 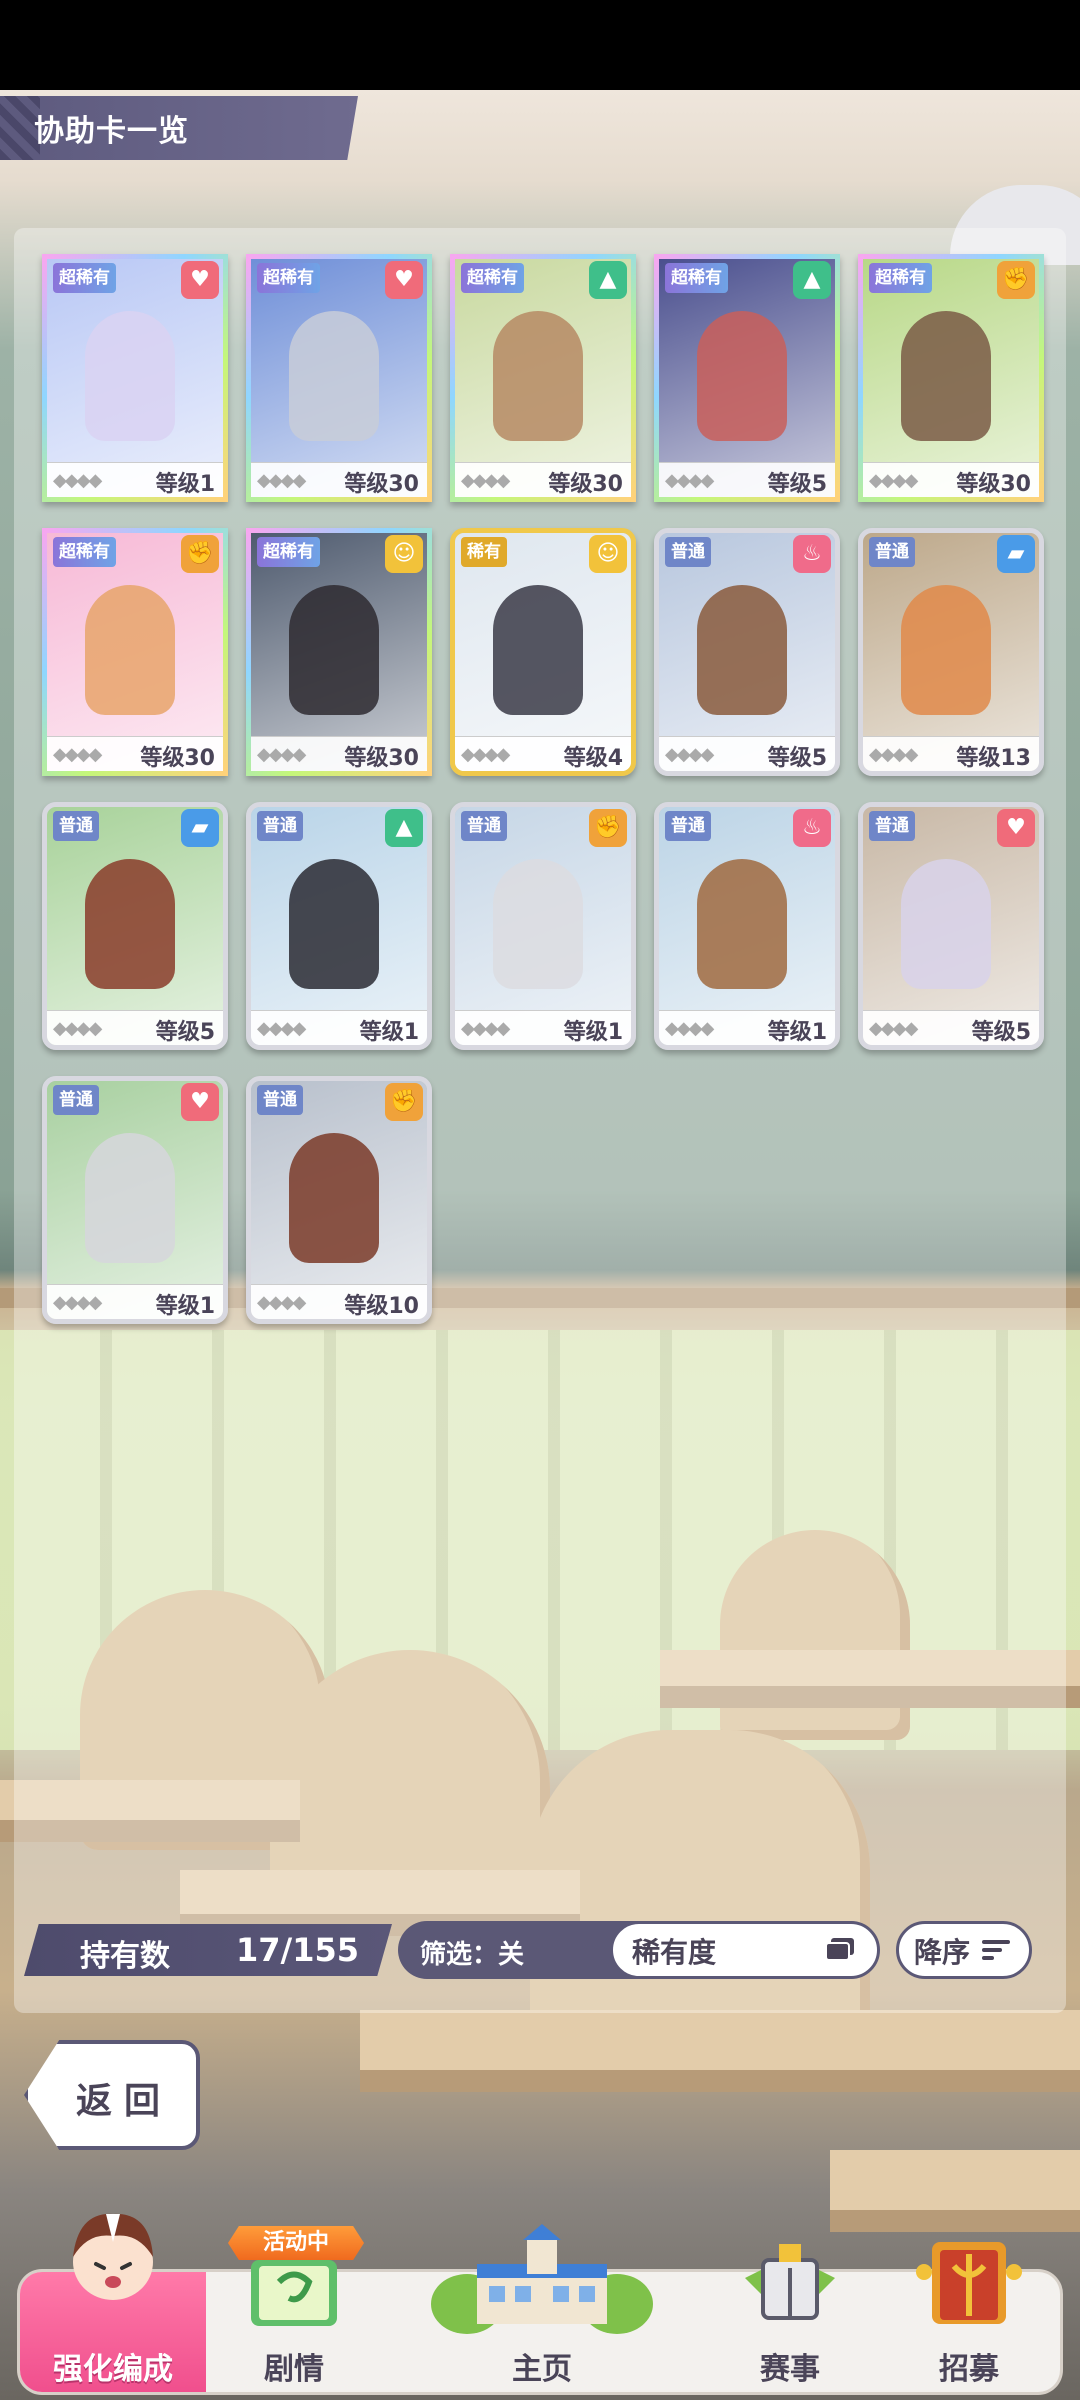 What do you see at coordinates (294, 2326) in the screenshot?
I see `nav-tab-story: 剧情` at bounding box center [294, 2326].